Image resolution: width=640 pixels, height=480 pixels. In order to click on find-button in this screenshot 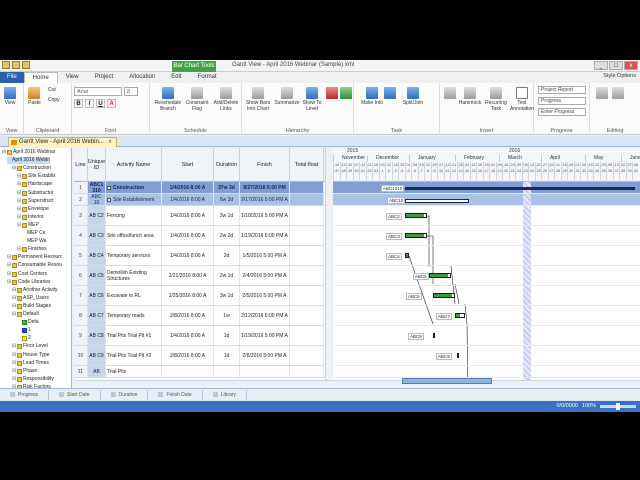, I will do `click(602, 93)`.